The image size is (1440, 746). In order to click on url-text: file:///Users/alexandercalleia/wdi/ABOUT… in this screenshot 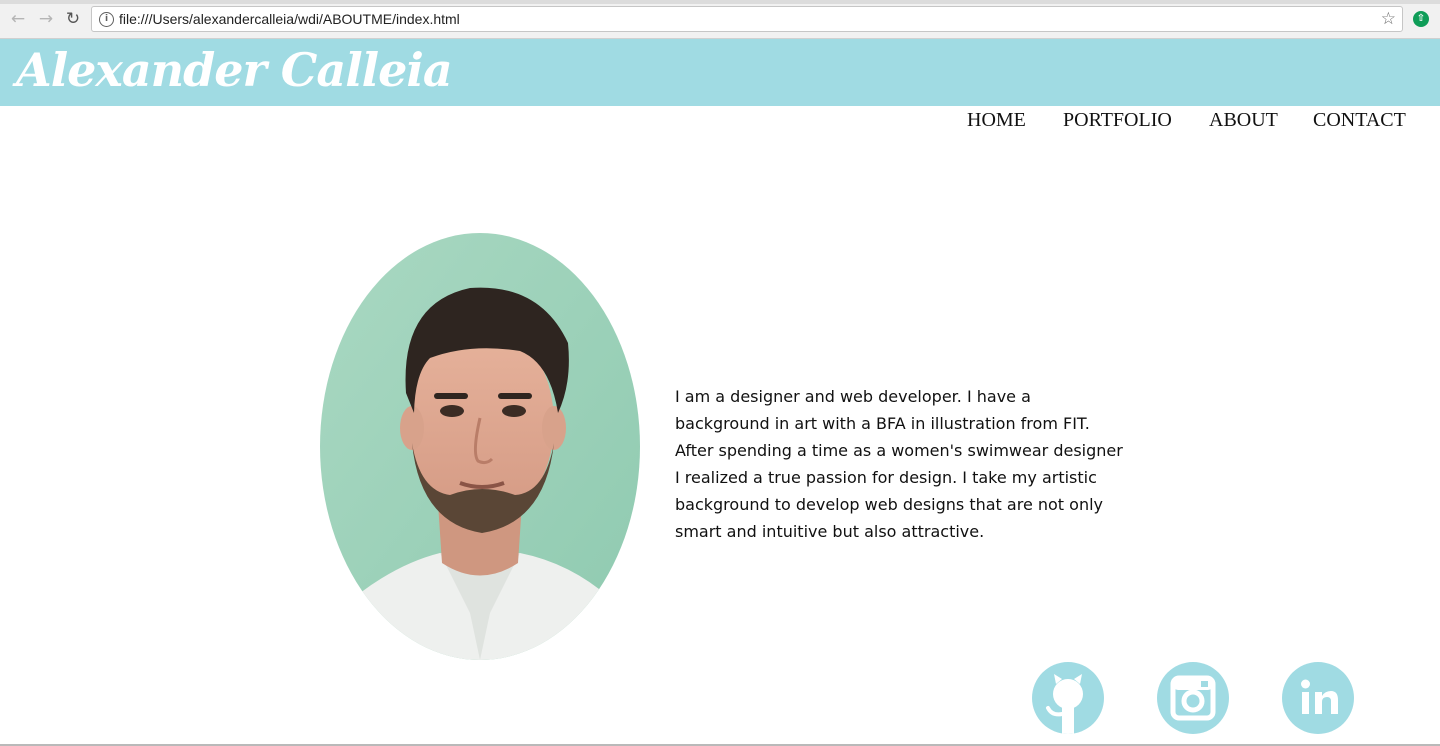, I will do `click(289, 19)`.